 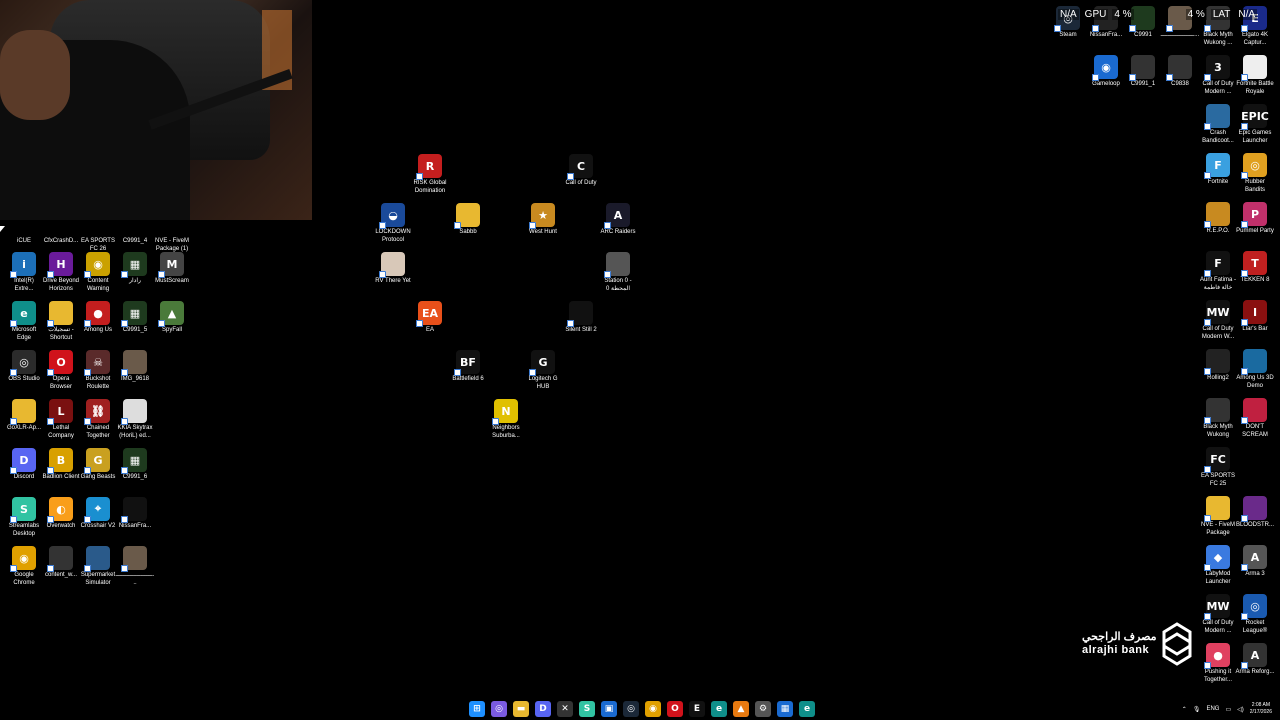 What do you see at coordinates (785, 709) in the screenshot?
I see `photos-taskbar-icon: ▦` at bounding box center [785, 709].